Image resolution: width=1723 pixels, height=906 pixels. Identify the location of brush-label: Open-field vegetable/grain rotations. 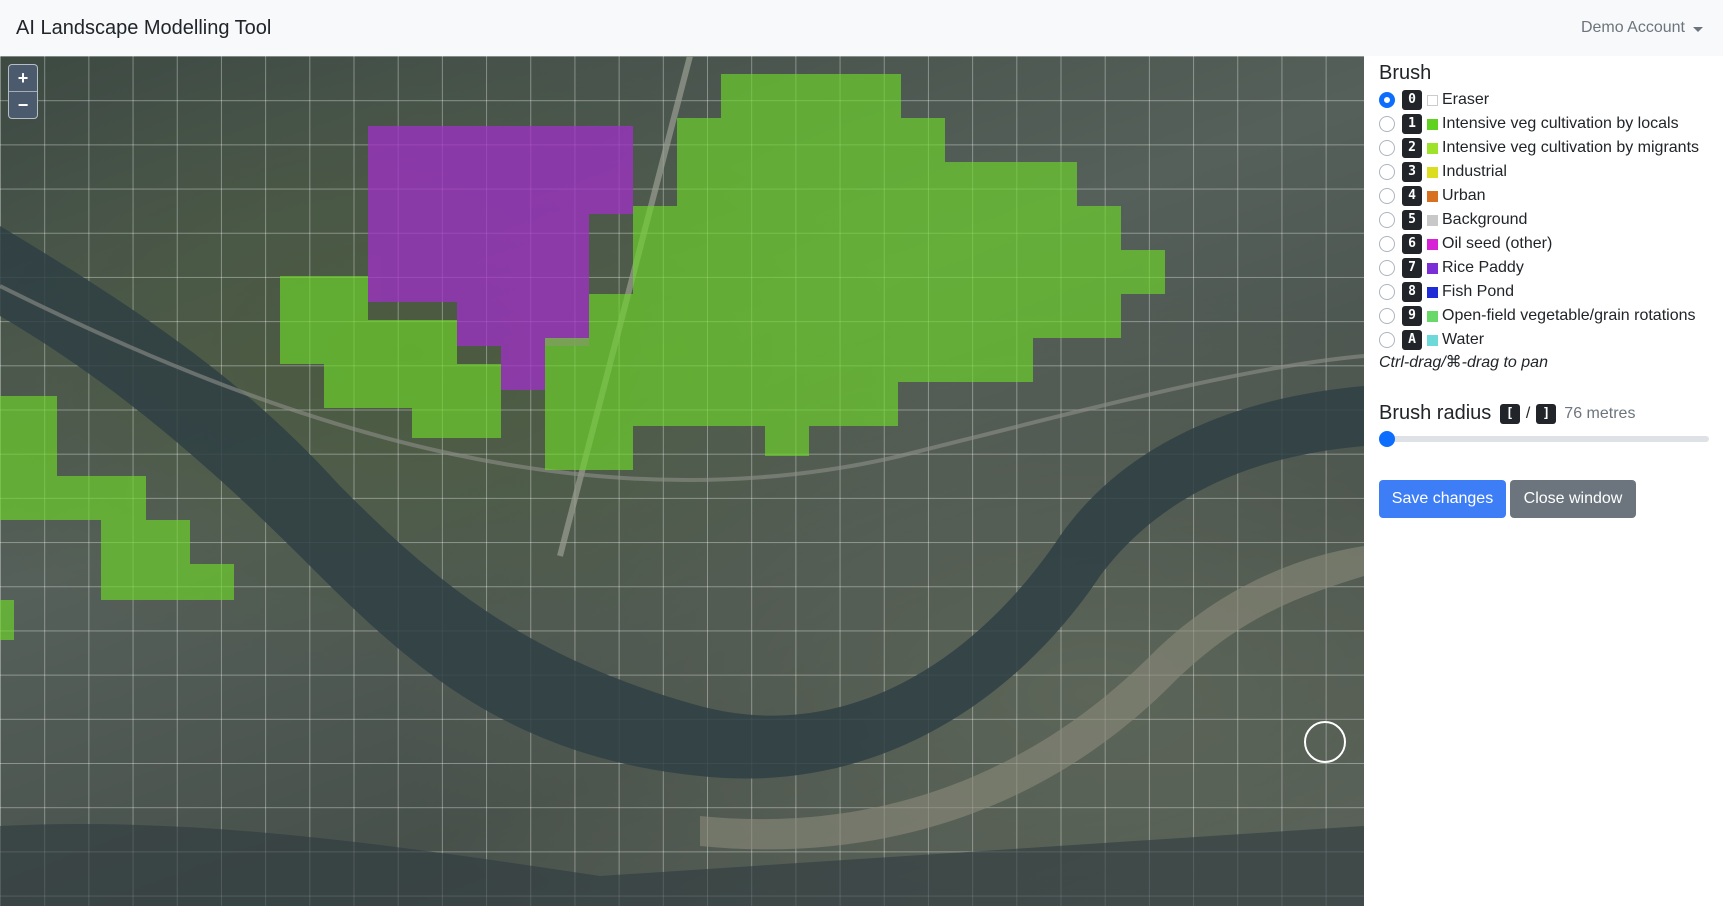
(1569, 315).